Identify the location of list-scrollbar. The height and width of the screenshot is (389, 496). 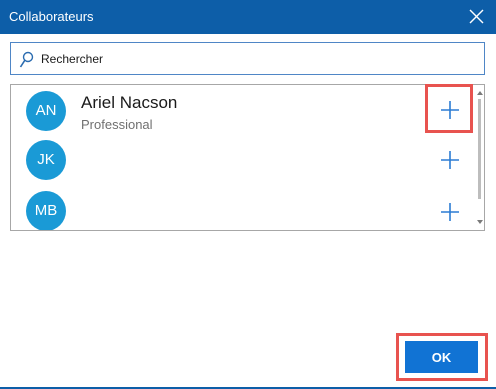
(480, 157).